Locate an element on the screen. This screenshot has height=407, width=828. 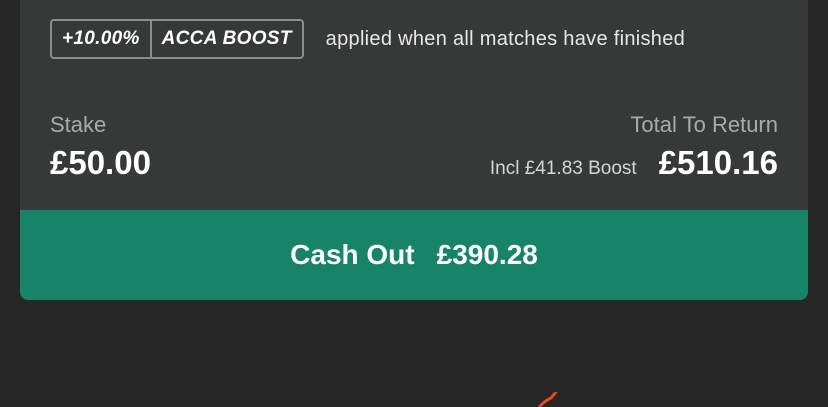
total-return-label: Total To Return is located at coordinates (704, 124).